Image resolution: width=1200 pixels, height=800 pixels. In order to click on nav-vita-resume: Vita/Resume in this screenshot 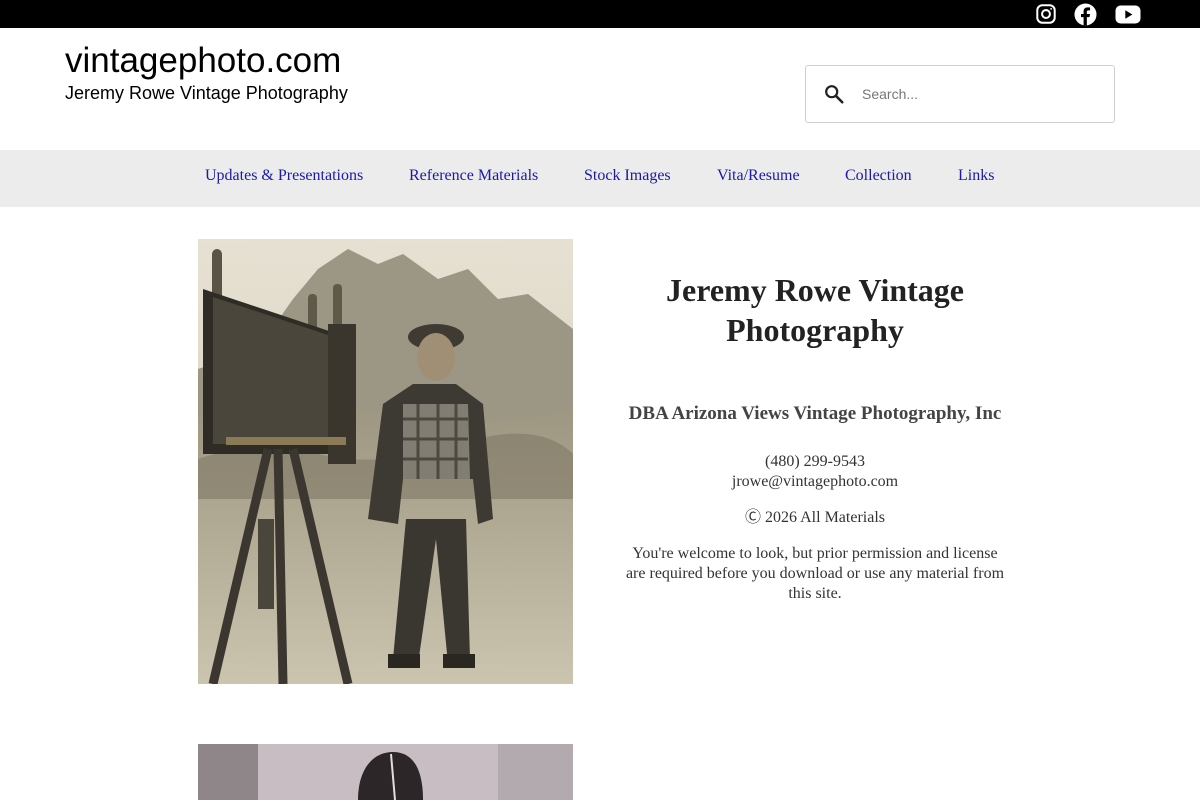, I will do `click(758, 176)`.